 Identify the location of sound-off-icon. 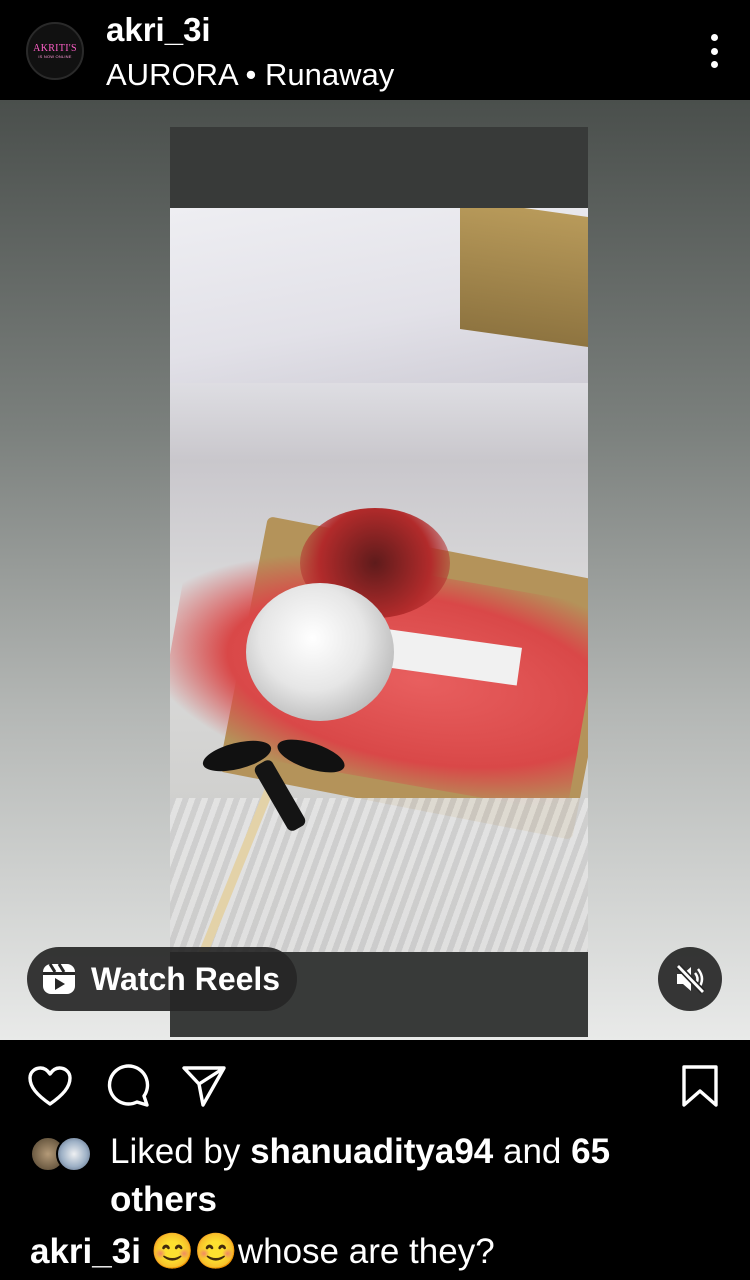
(690, 979).